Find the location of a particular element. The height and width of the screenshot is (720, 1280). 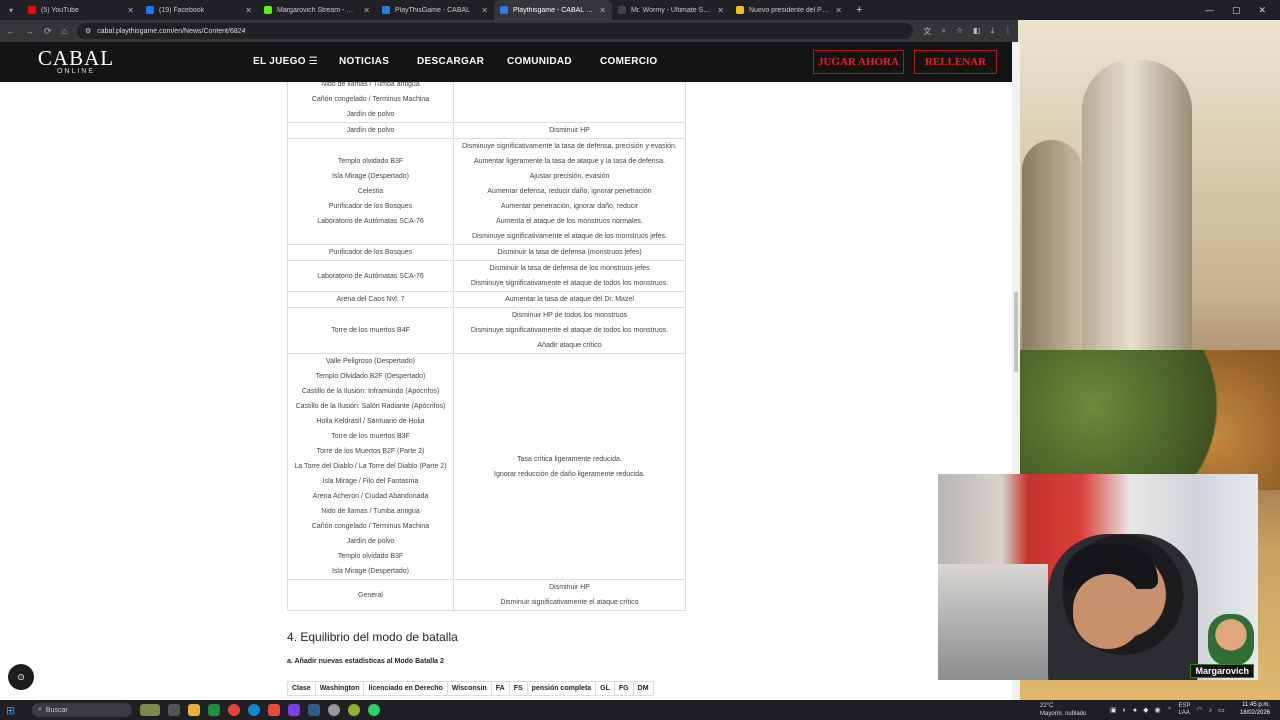

language-indicator: ESP LAA is located at coordinates (1184, 710).